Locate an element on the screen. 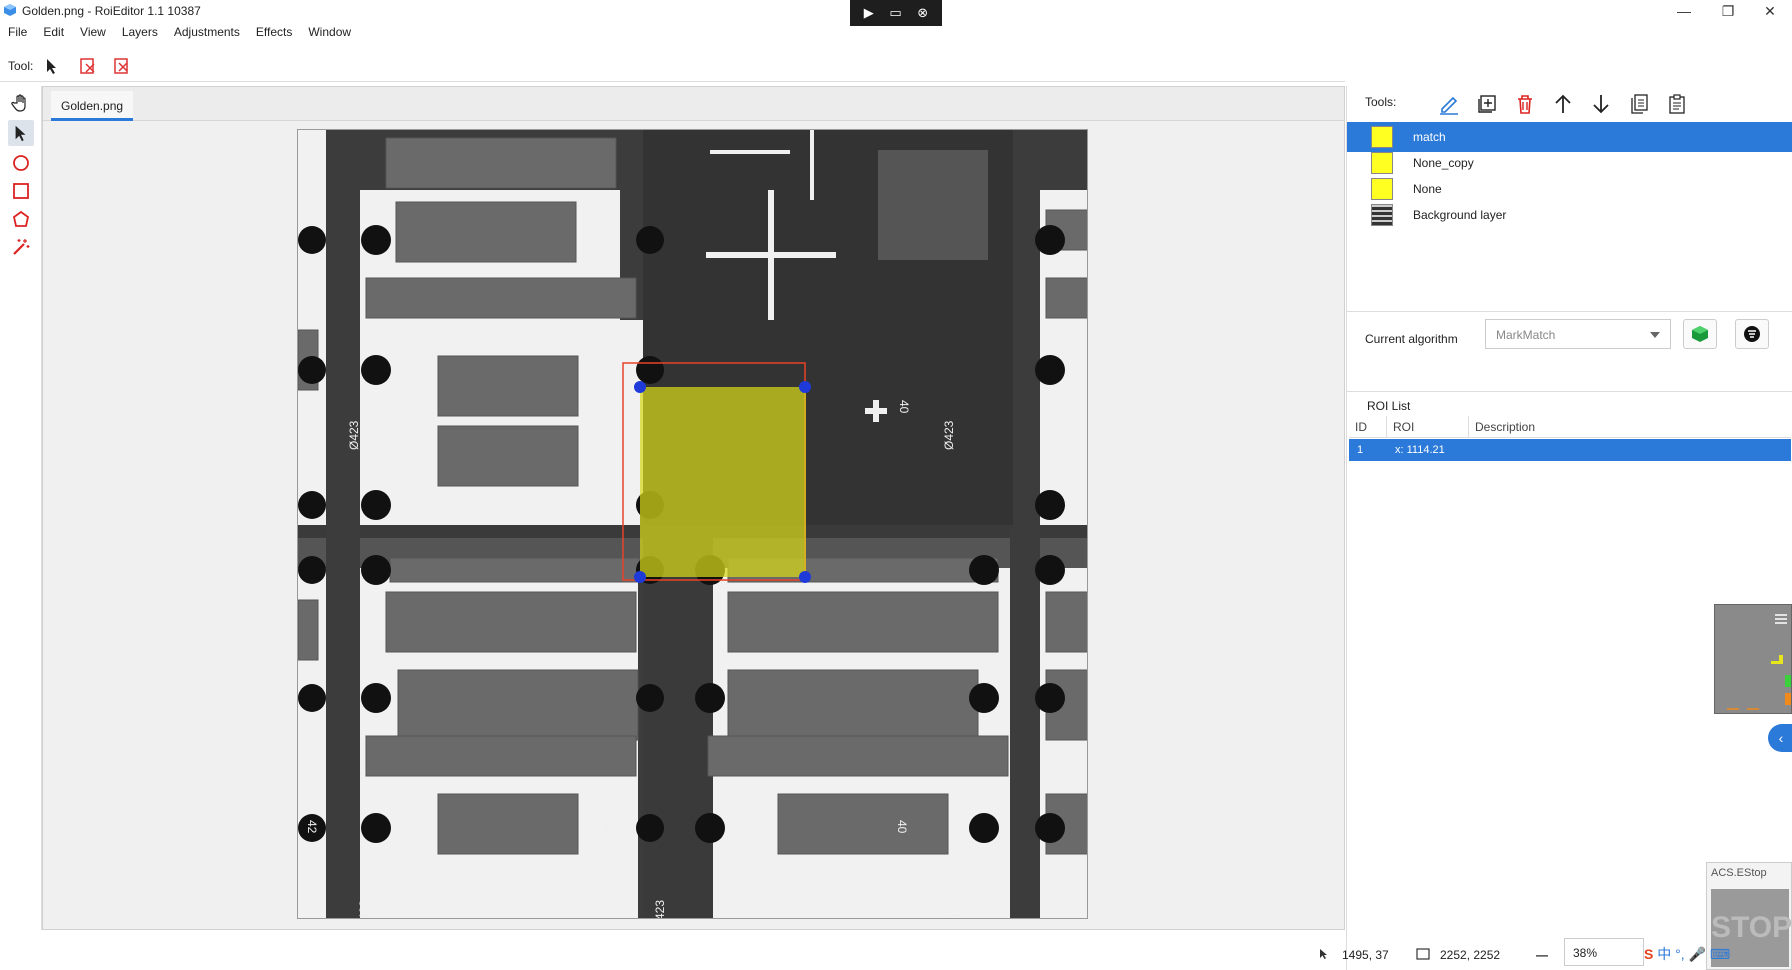 The image size is (1792, 970). canvas-label-40: 40 is located at coordinates (904, 407).